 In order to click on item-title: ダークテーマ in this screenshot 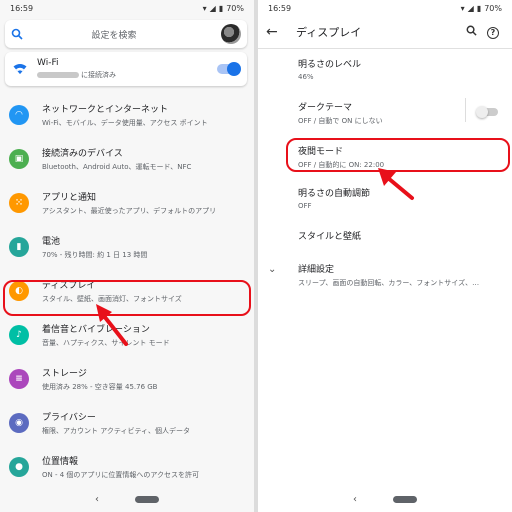, I will do `click(325, 108)`.